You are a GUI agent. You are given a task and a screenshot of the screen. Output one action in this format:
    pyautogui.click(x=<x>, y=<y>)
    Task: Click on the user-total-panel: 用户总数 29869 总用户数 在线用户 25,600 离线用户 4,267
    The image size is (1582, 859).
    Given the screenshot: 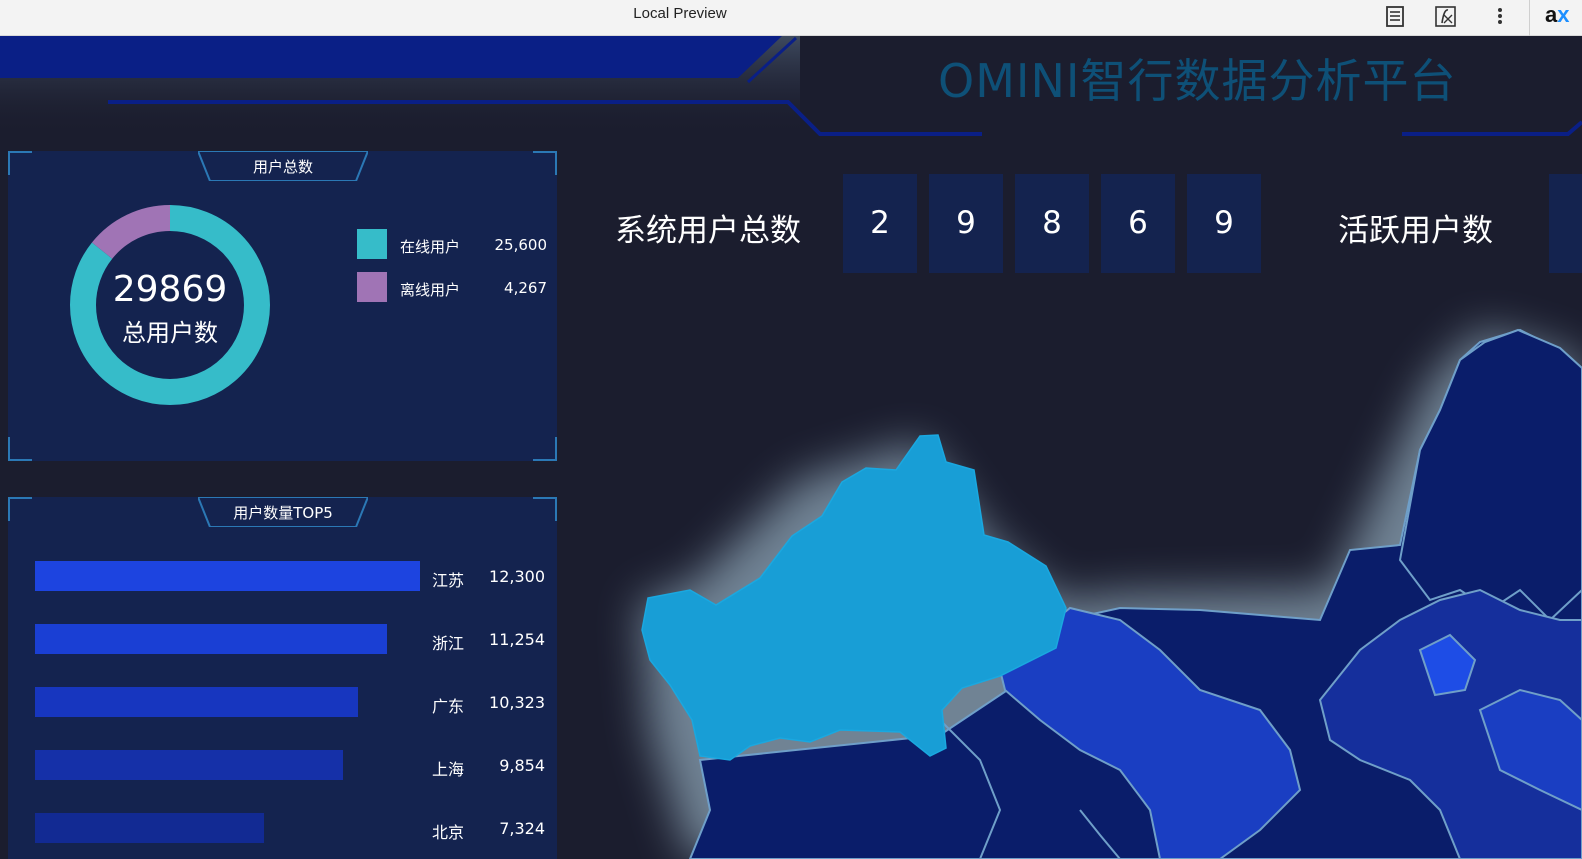 What is the action you would take?
    pyautogui.click(x=282, y=306)
    